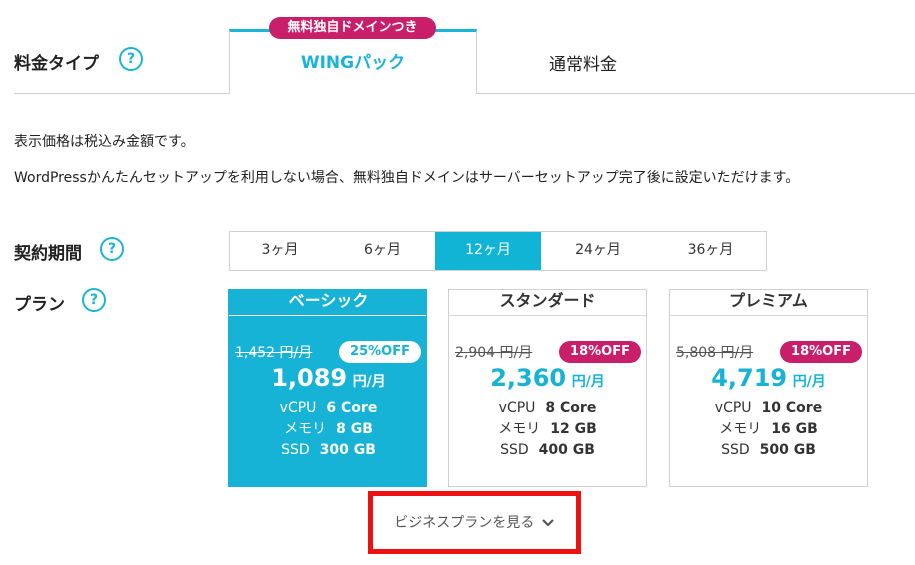  What do you see at coordinates (112, 249) in the screenshot?
I see `contract-period-help-icon: ?` at bounding box center [112, 249].